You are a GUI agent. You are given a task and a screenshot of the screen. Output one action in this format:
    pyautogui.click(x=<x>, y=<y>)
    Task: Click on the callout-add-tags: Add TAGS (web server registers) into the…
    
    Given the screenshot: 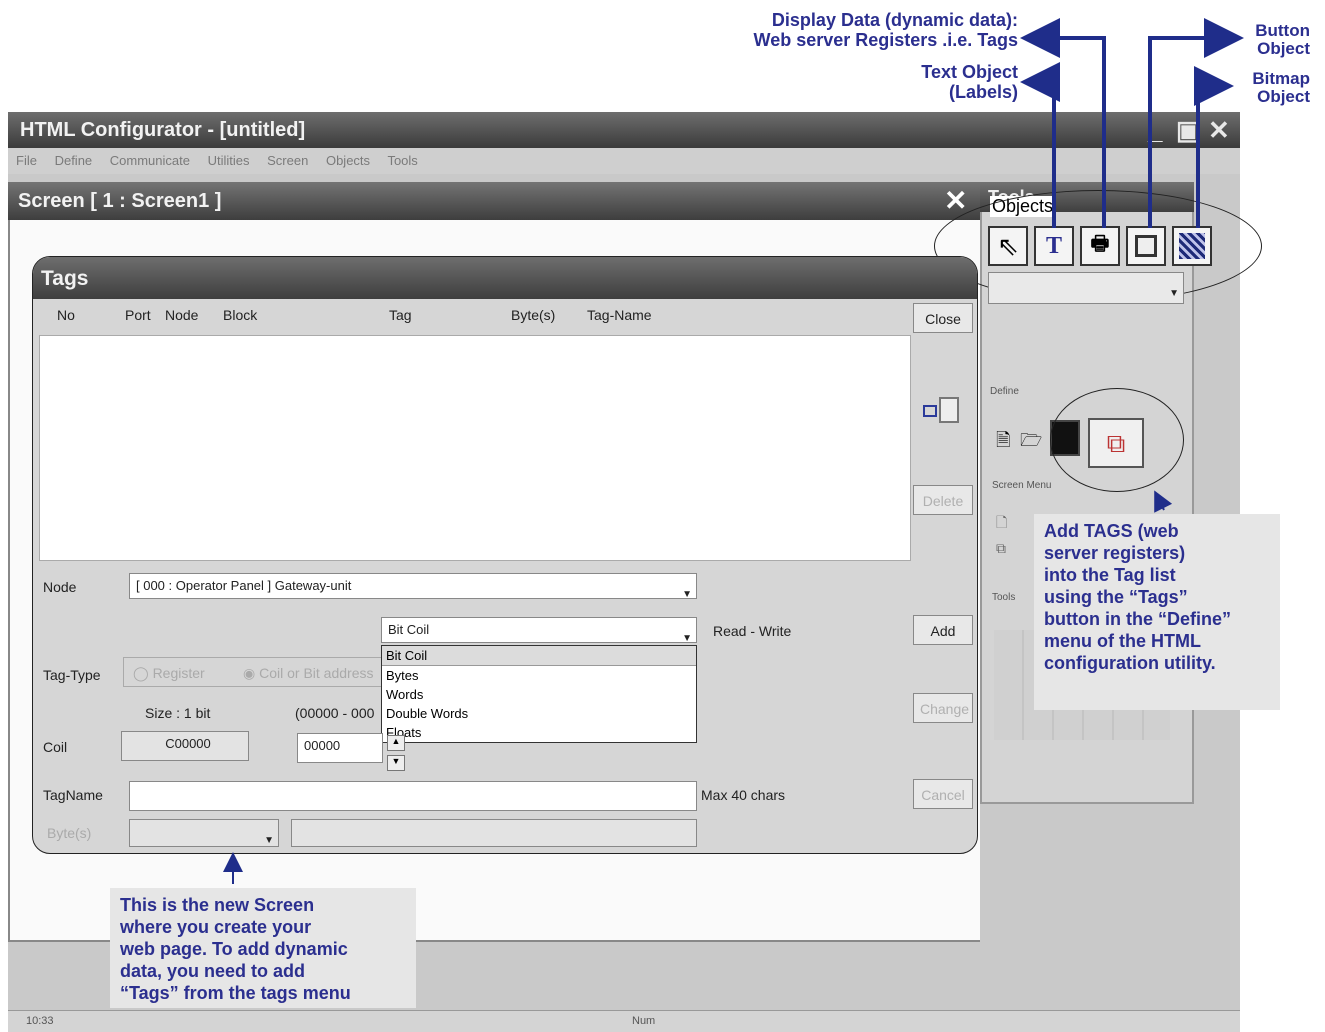 What is the action you would take?
    pyautogui.click(x=1157, y=612)
    